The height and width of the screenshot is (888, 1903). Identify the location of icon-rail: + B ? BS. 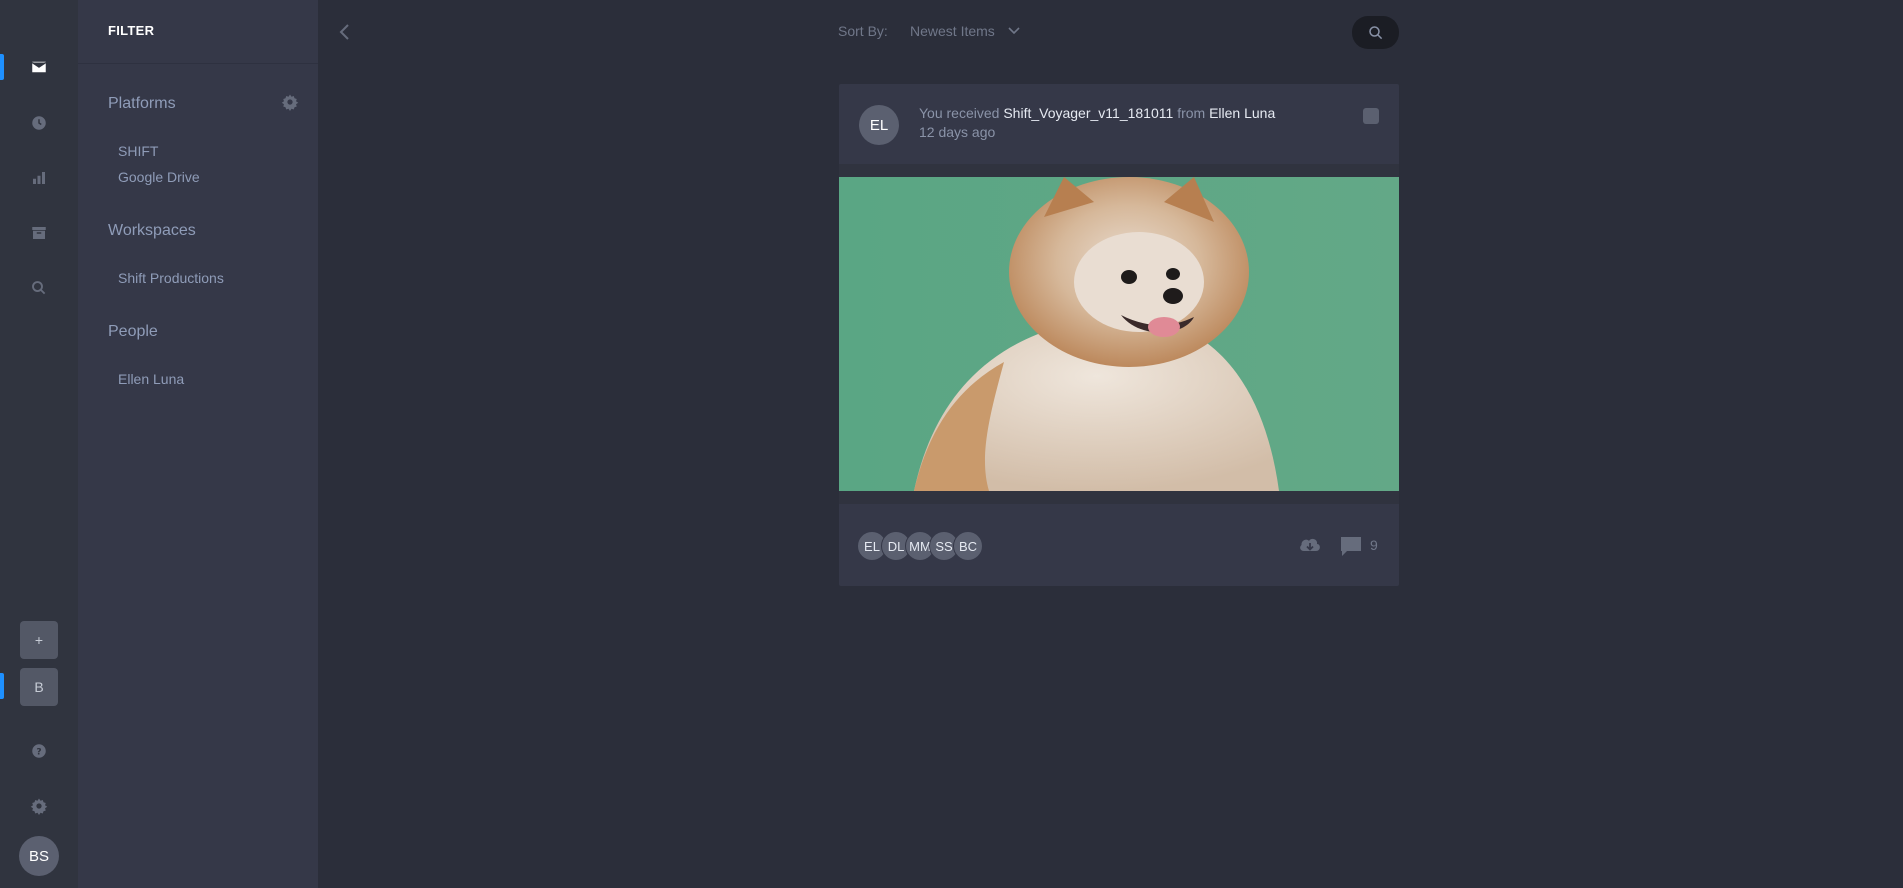
(39, 444).